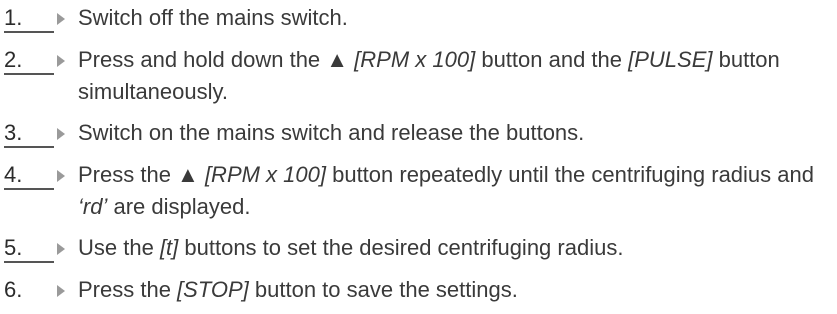 The image size is (837, 314). Describe the element at coordinates (13, 17) in the screenshot. I see `step-number: 1.` at that location.